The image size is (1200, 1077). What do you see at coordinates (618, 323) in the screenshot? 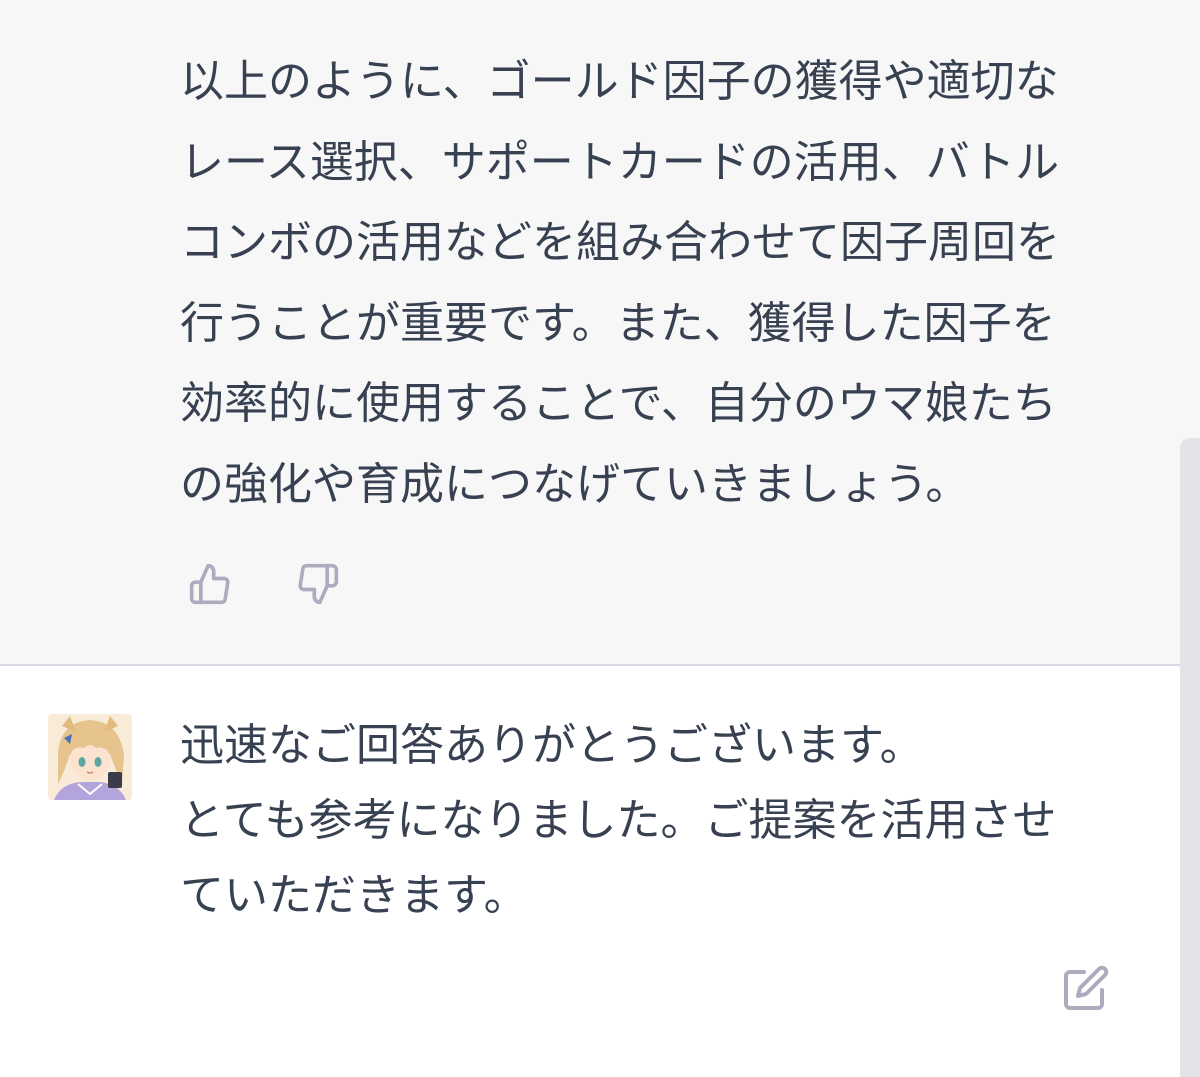
I see `assistant-line: 行うことが重要です。また、獲得した因子を` at bounding box center [618, 323].